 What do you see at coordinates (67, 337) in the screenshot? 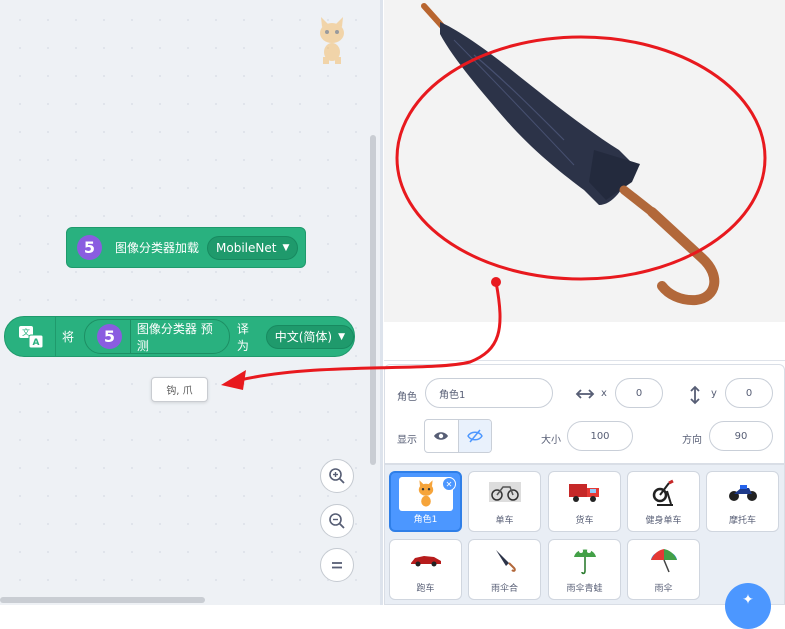
I see `translate-word-before: 将` at bounding box center [67, 337].